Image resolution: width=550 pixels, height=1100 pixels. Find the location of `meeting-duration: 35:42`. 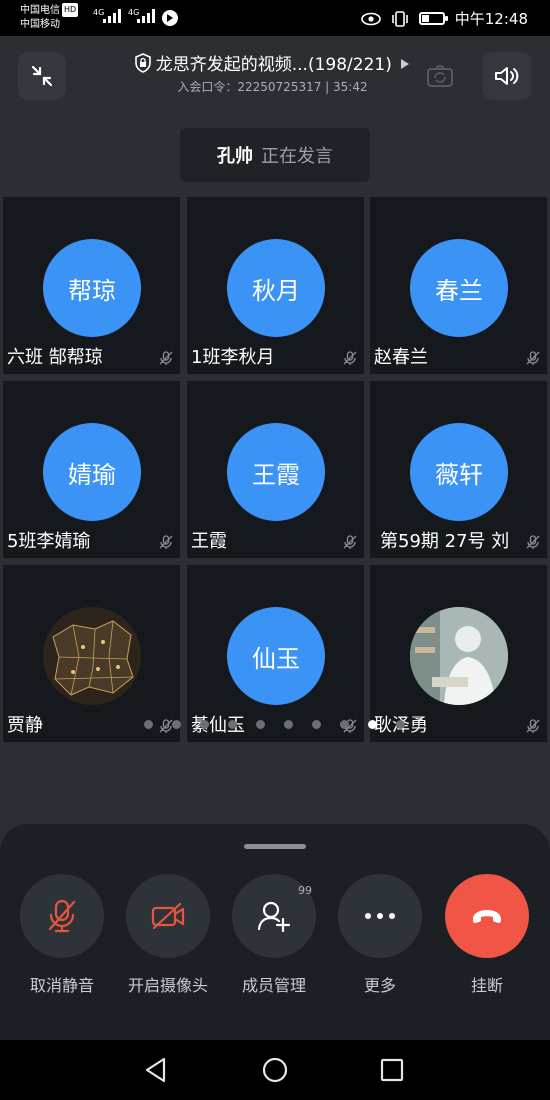

meeting-duration: 35:42 is located at coordinates (350, 87).